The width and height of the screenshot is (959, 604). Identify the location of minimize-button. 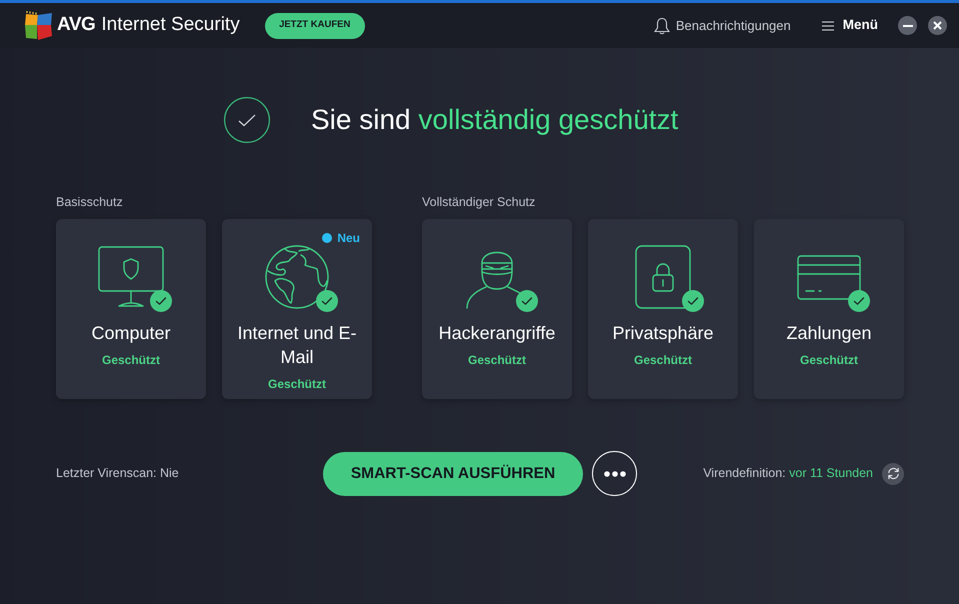
(907, 25).